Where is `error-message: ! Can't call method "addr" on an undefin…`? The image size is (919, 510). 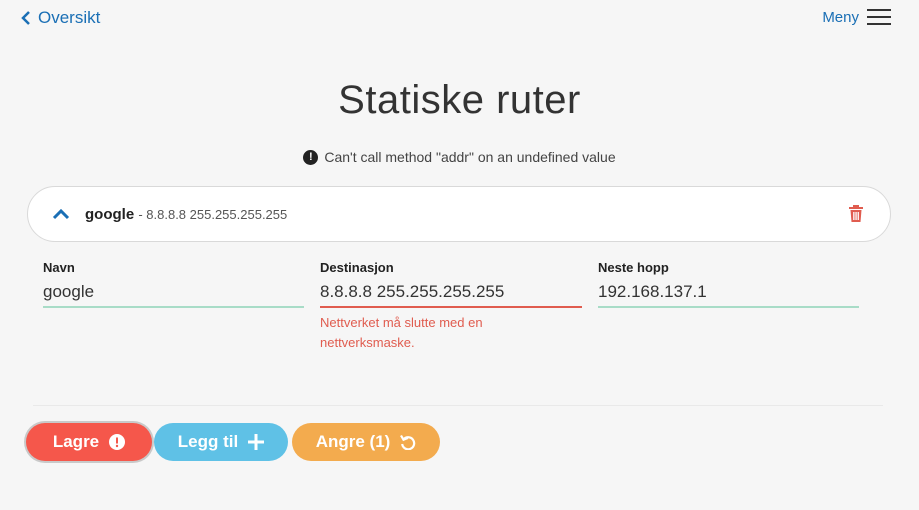
error-message: ! Can't call method "addr" on an undefin… is located at coordinates (459, 157).